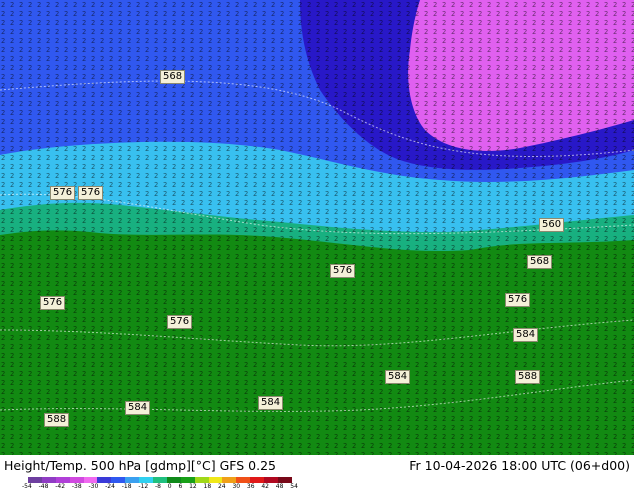 This screenshot has height=490, width=634. Describe the element at coordinates (271, 403) in the screenshot. I see `contour-label-584-c: 584` at that location.